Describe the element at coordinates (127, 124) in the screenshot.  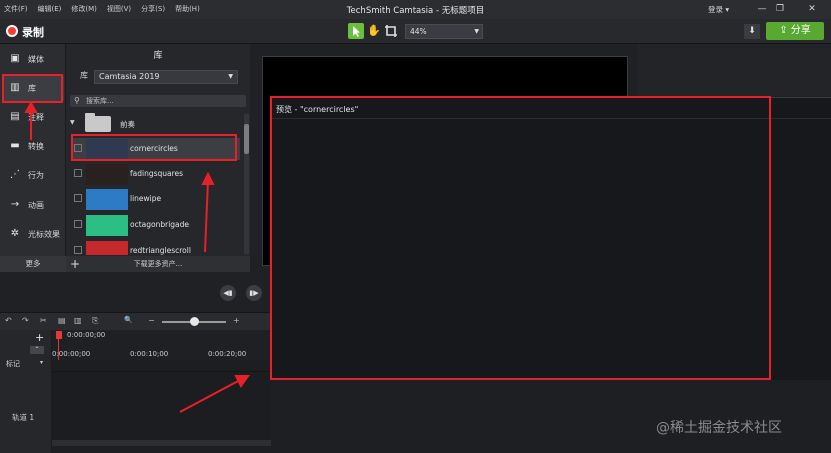
I see `folder-label: 前奏` at that location.